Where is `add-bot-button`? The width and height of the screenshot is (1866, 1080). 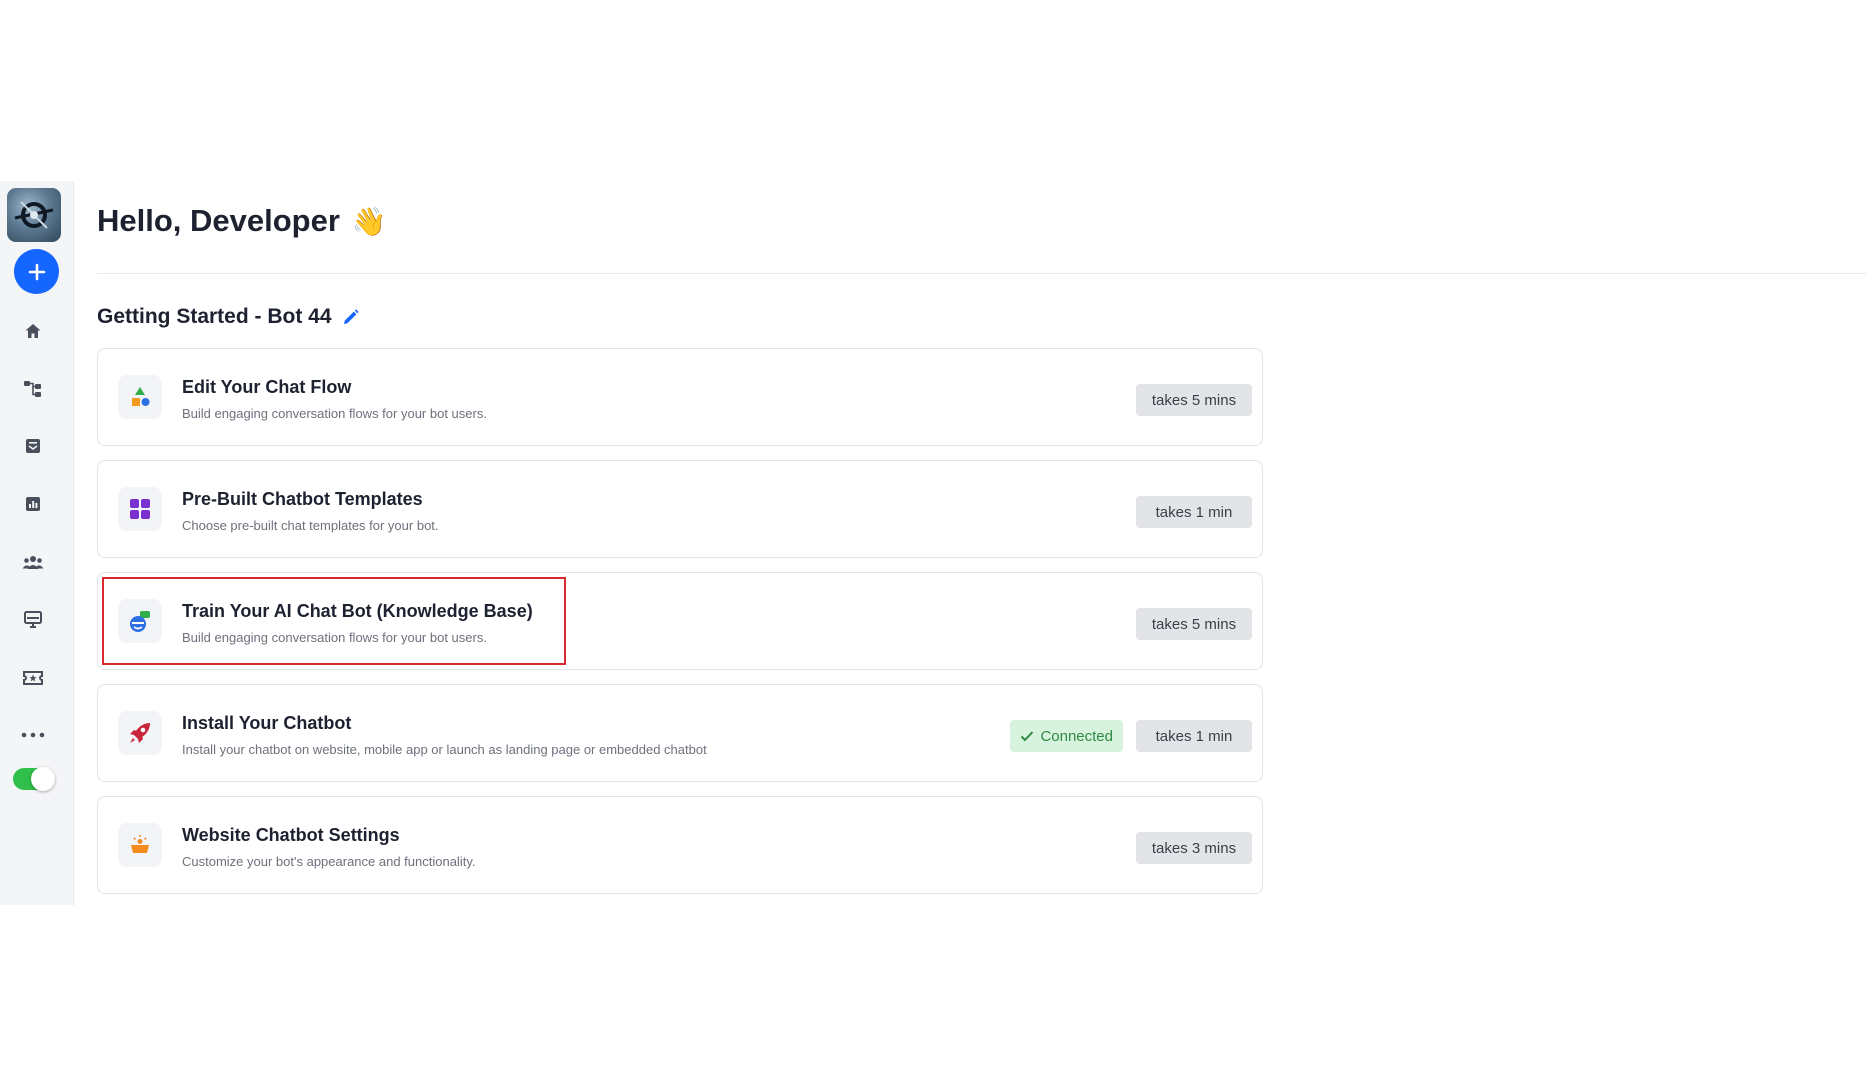 add-bot-button is located at coordinates (36, 271).